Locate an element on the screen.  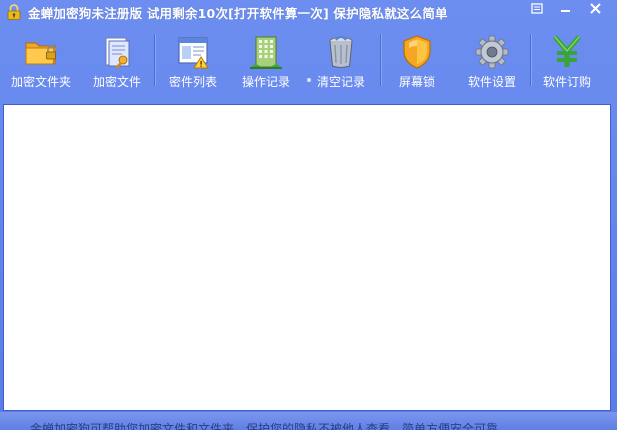
close-button is located at coordinates (596, 9).